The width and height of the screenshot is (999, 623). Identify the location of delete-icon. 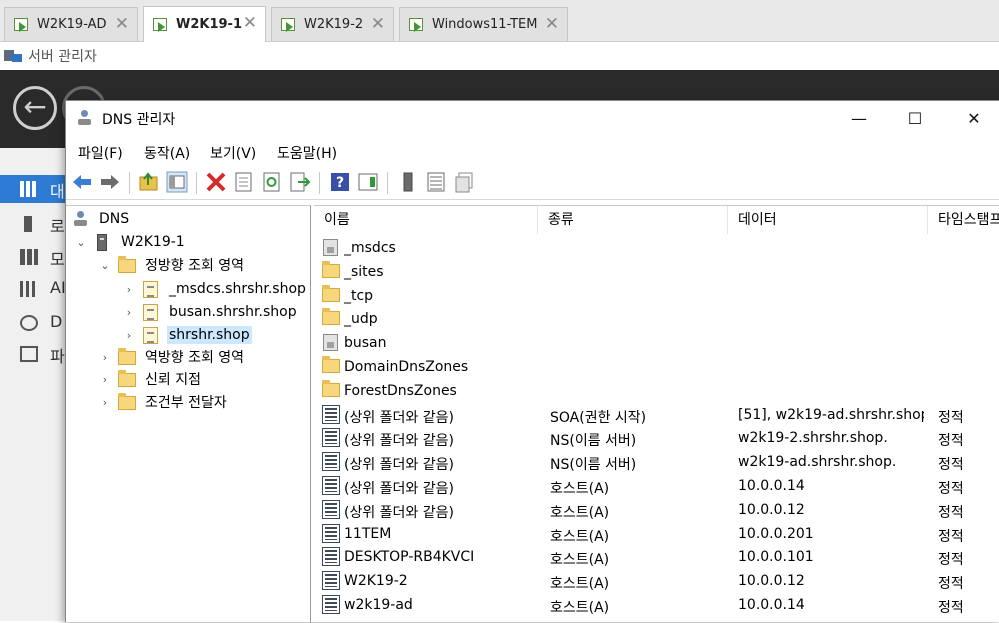
(216, 182).